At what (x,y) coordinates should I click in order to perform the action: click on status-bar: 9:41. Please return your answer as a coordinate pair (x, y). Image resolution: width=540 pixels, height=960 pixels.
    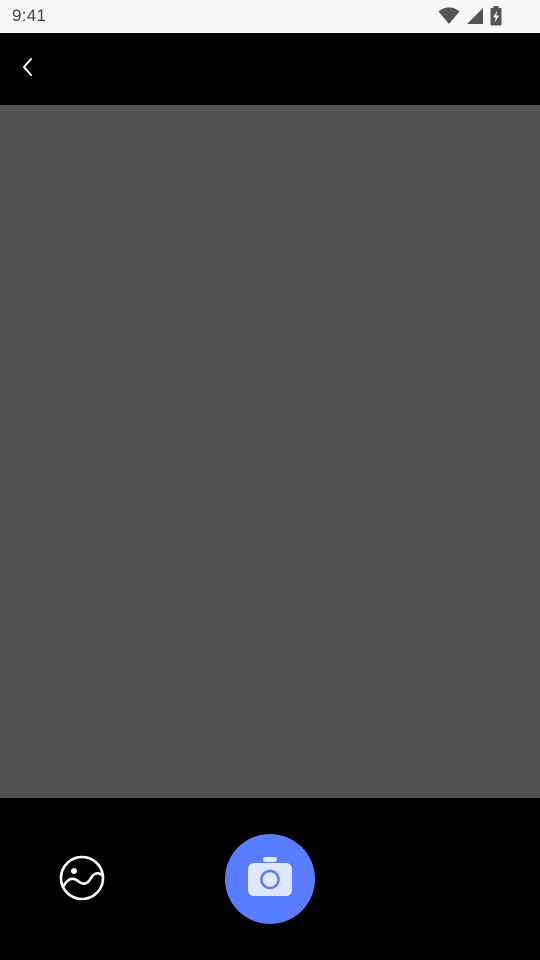
    Looking at the image, I should click on (270, 16).